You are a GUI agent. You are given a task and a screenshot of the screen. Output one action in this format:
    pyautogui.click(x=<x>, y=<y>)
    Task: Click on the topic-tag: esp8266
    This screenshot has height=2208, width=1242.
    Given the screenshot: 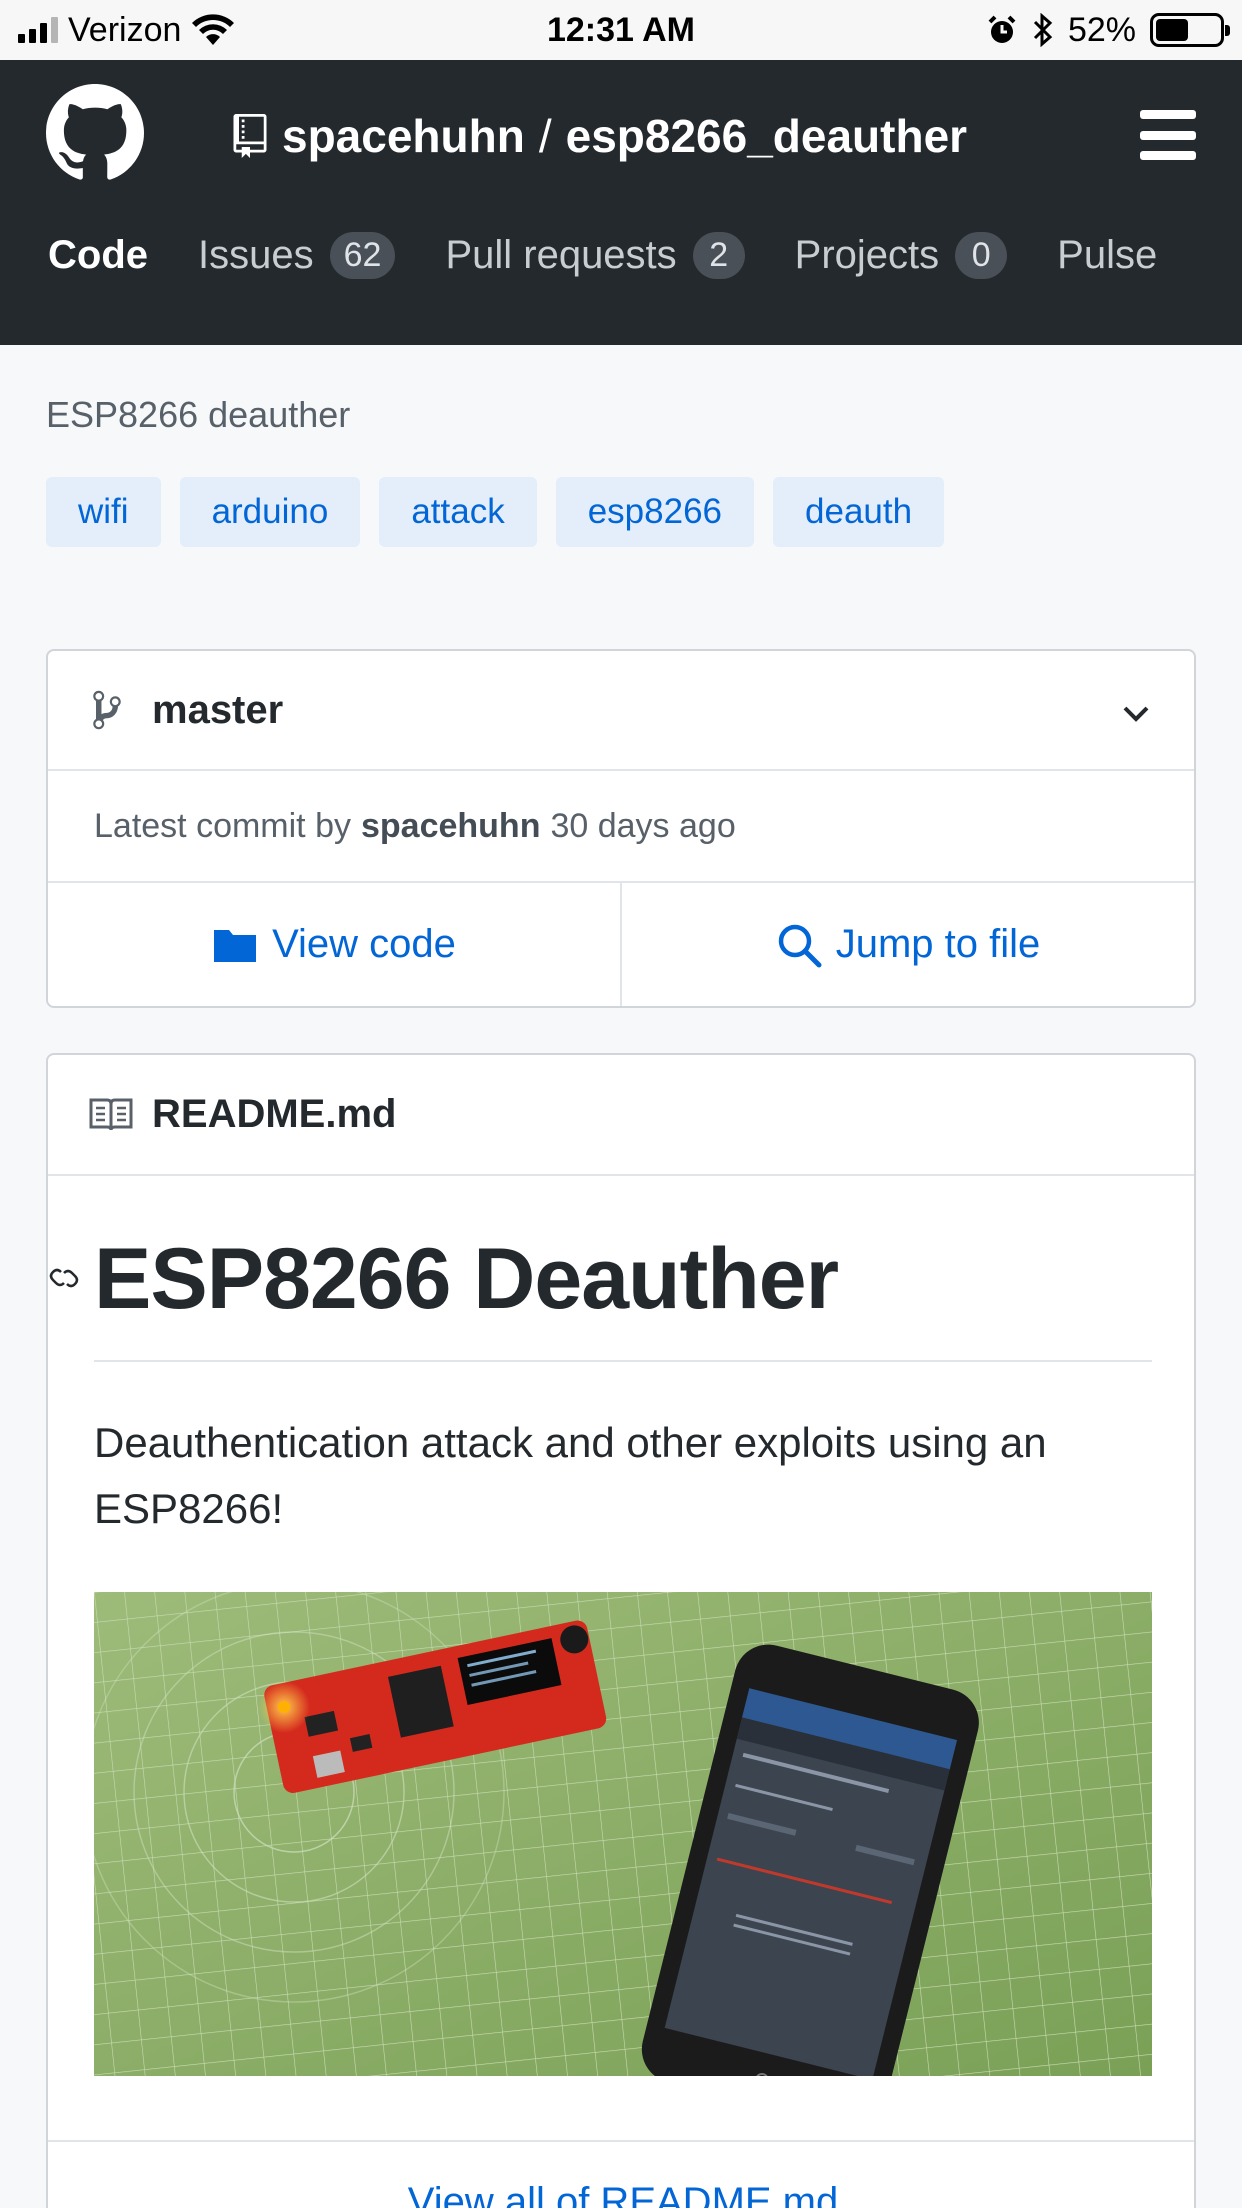 What is the action you would take?
    pyautogui.click(x=655, y=512)
    